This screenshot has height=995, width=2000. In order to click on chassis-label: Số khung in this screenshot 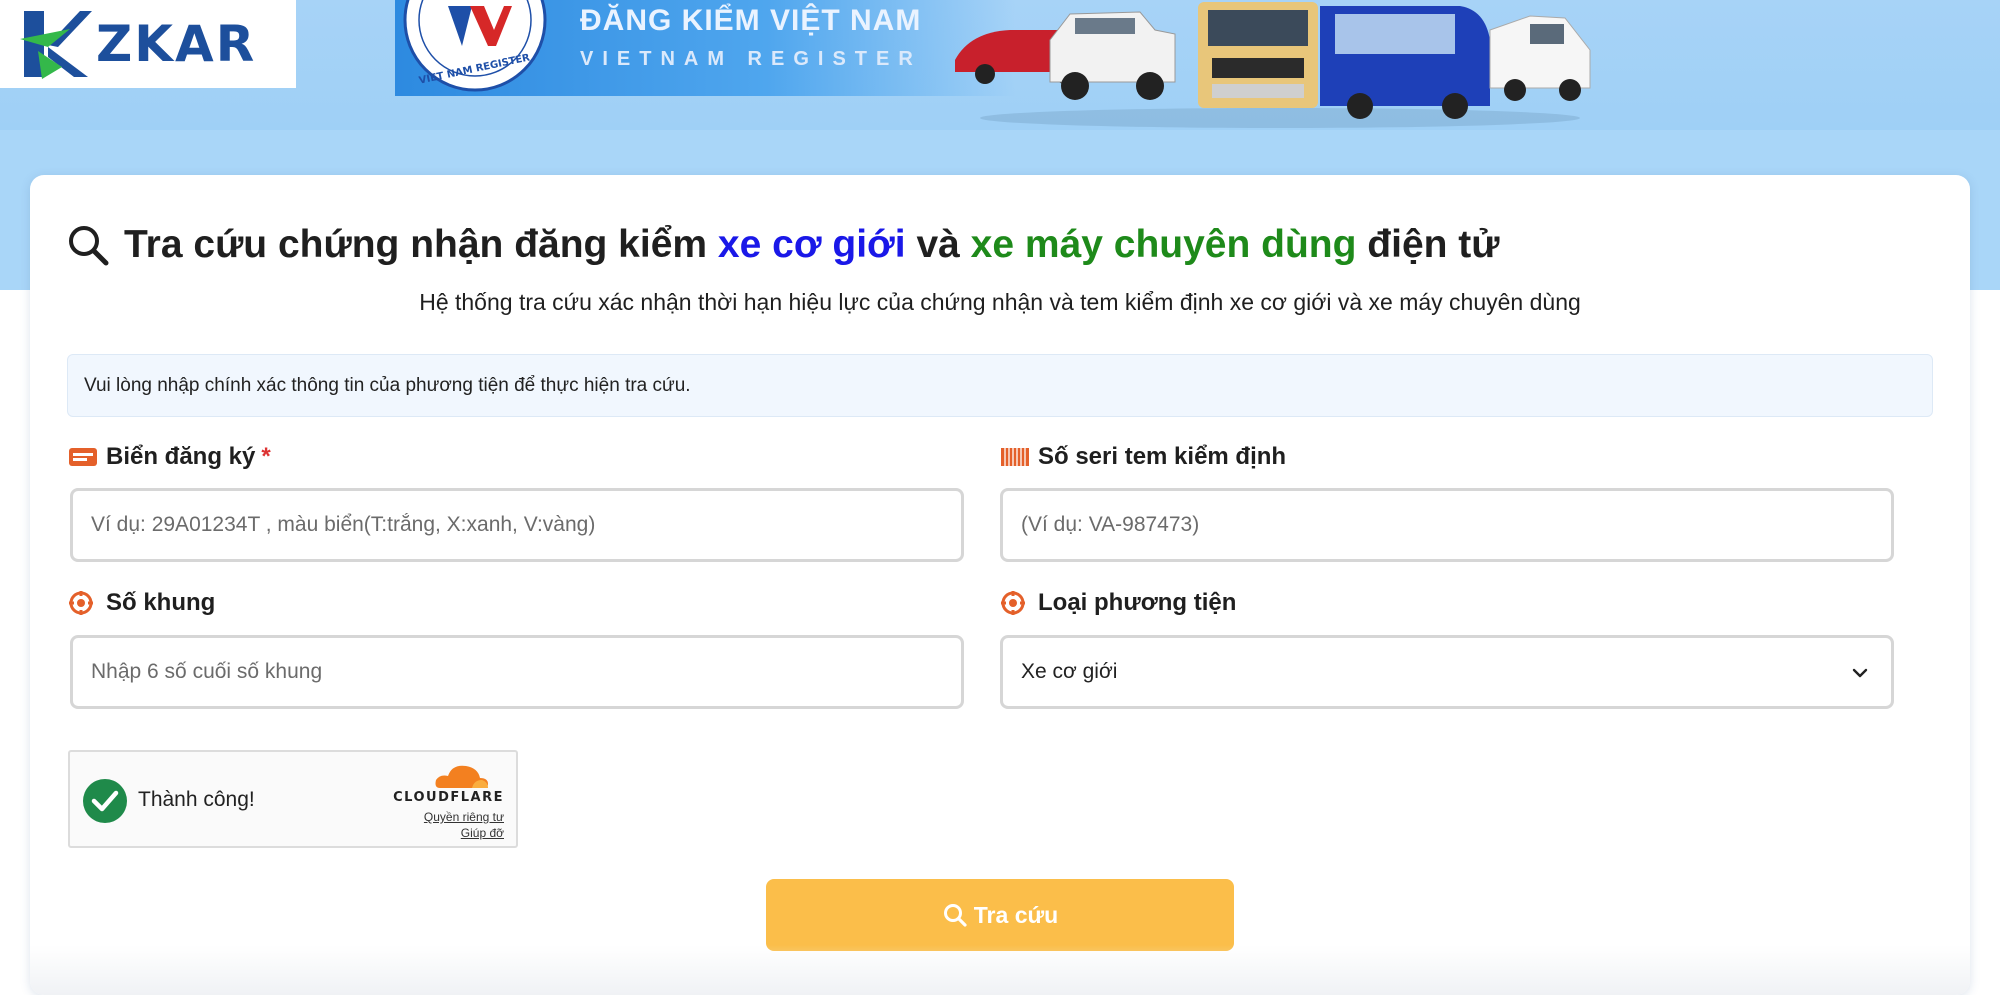, I will do `click(141, 603)`.